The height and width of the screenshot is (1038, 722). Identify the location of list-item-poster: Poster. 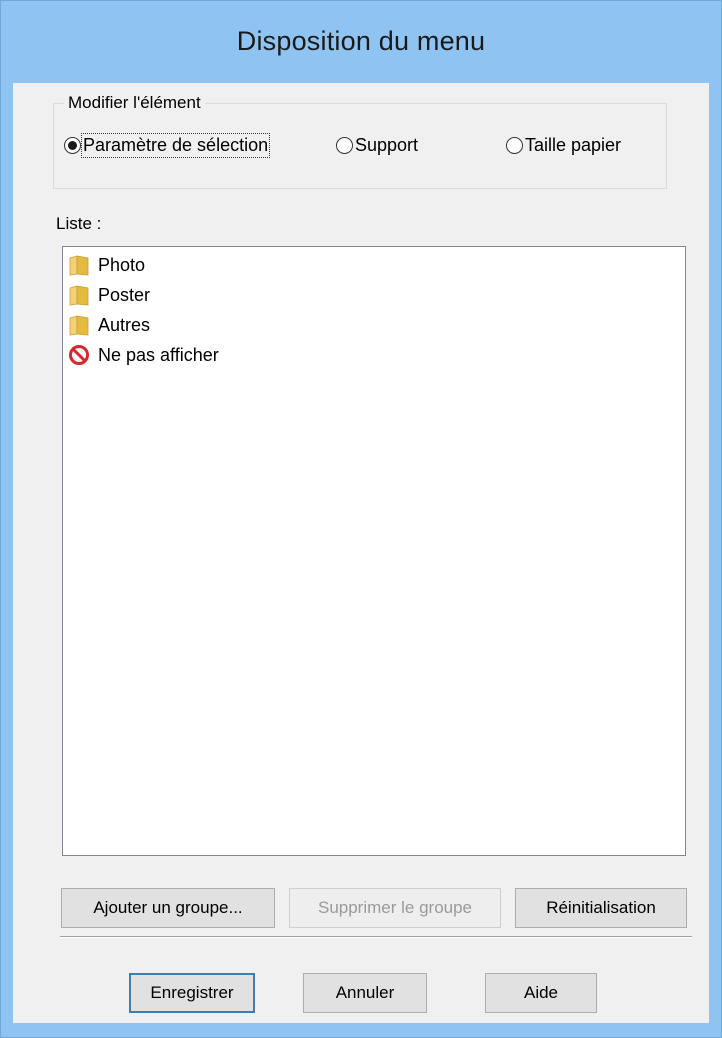
(109, 295).